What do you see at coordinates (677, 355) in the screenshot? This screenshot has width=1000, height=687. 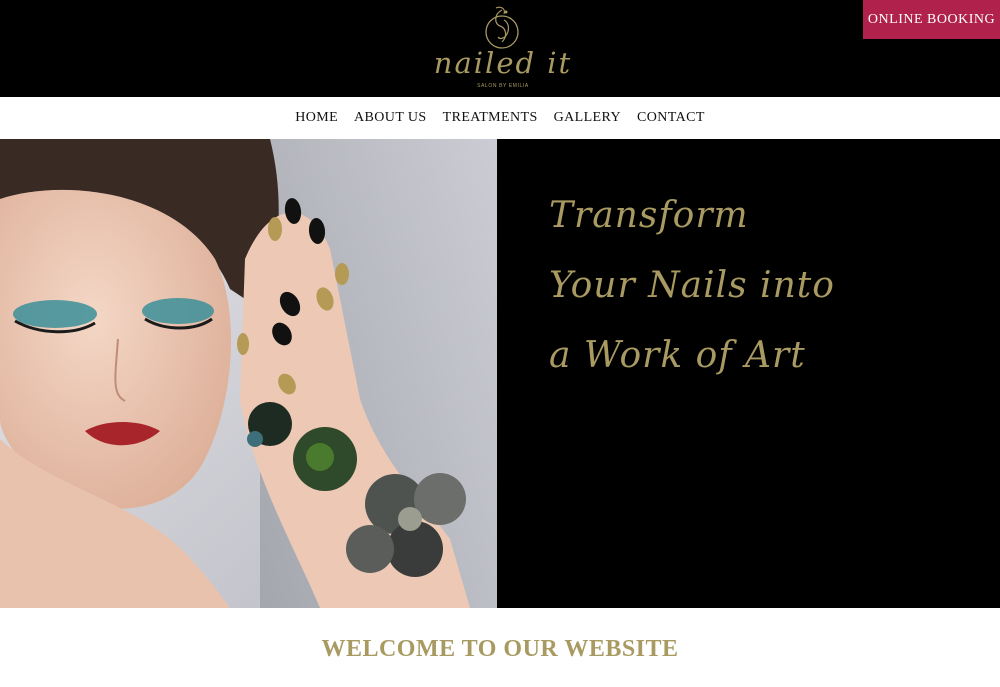 I see `tagline-line-3: a Work of Art` at bounding box center [677, 355].